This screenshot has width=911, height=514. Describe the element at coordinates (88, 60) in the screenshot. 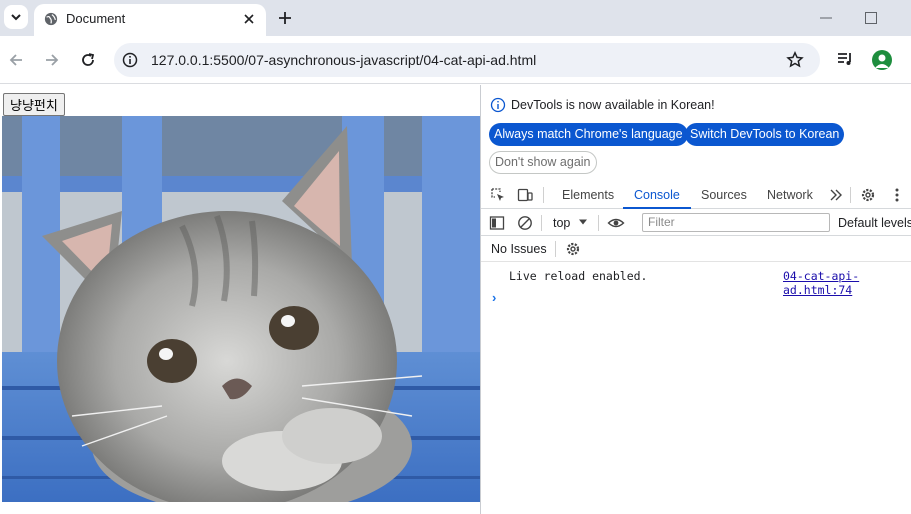

I see `reload-icon` at that location.